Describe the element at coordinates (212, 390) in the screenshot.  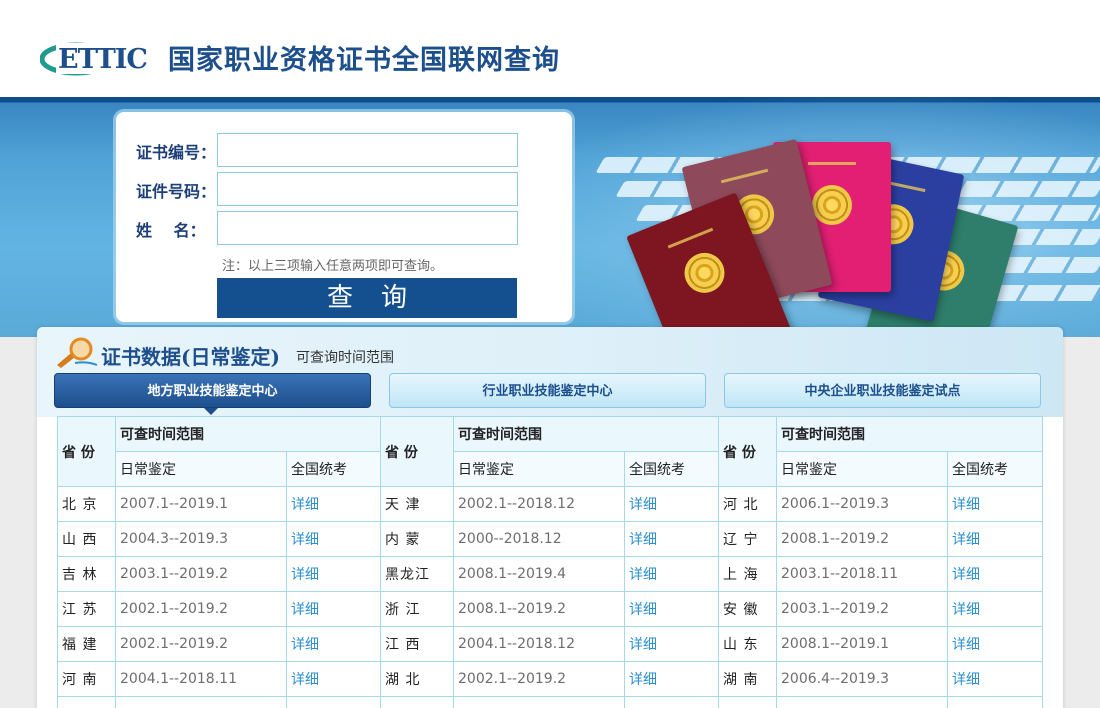
I see `tab-local-centers: 地方职业技能鉴定中心` at that location.